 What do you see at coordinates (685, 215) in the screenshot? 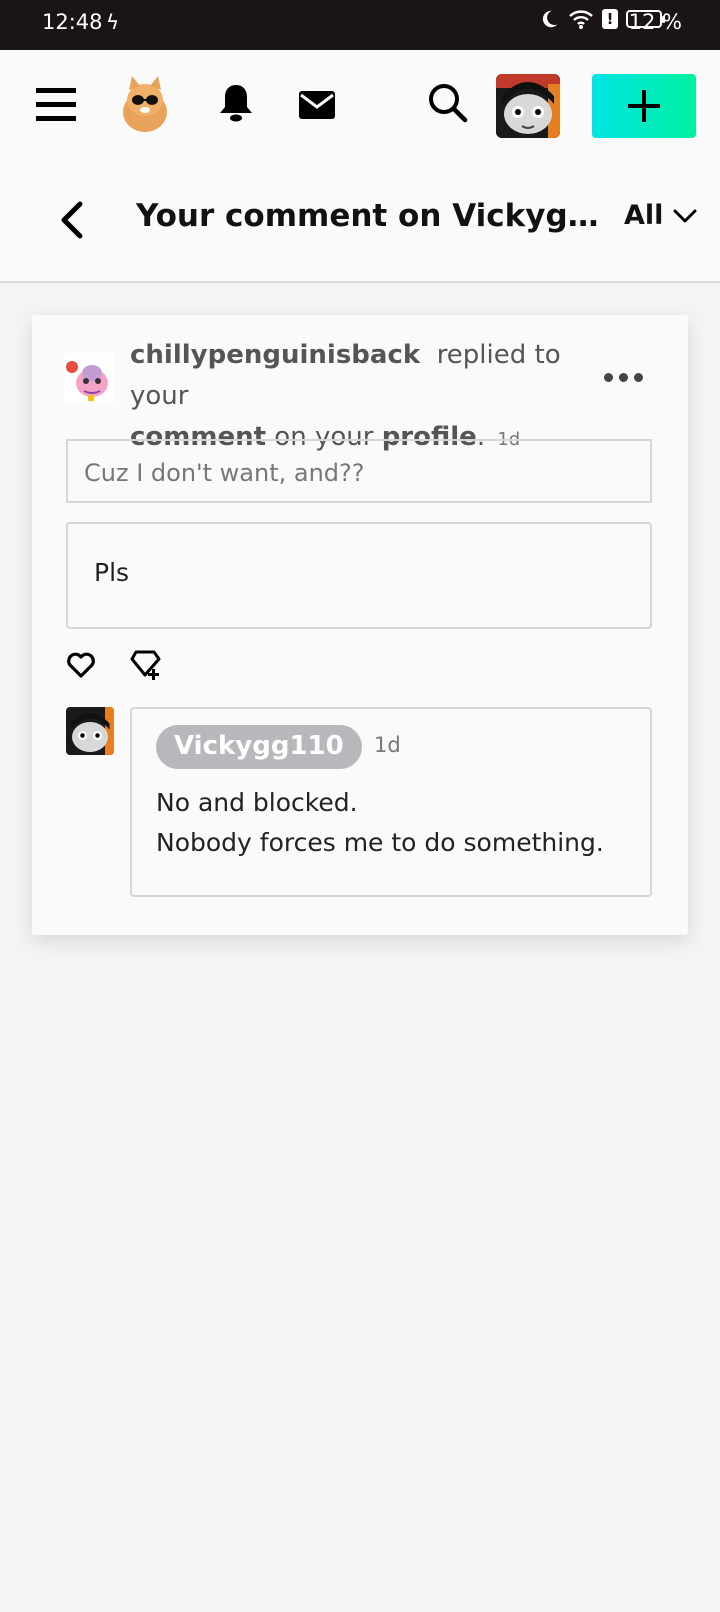
I see `chevron-down-icon` at bounding box center [685, 215].